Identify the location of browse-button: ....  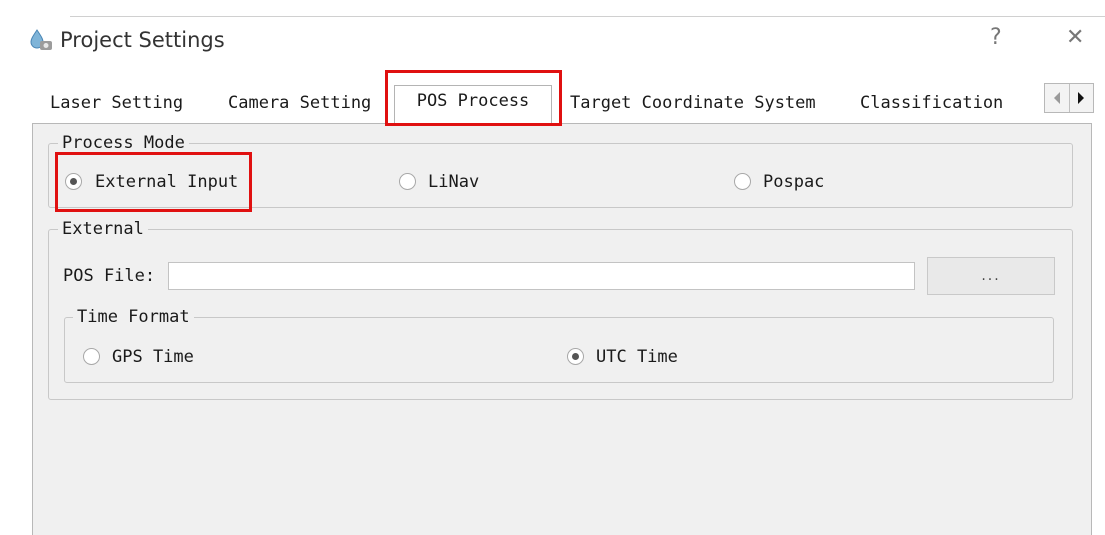
(991, 276).